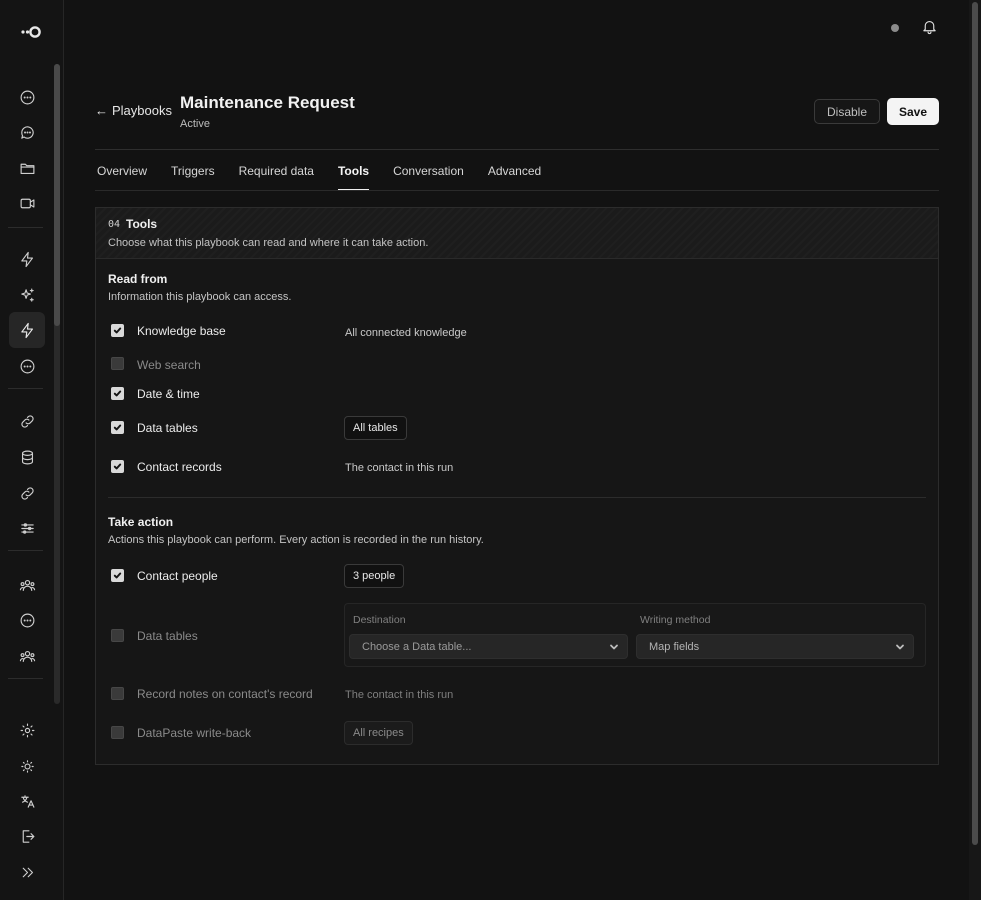 This screenshot has width=981, height=900. Describe the element at coordinates (117, 693) in the screenshot. I see `record-notes-checkbox` at that location.